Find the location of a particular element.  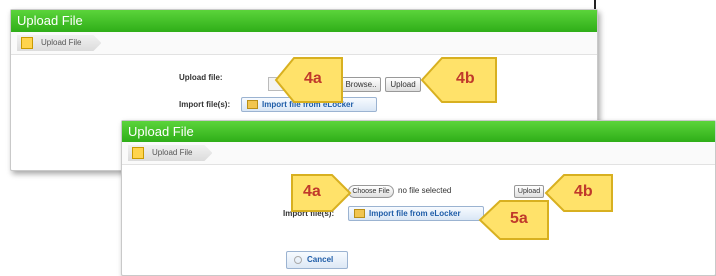

no-file-selected-text: no file selected is located at coordinates (425, 190).